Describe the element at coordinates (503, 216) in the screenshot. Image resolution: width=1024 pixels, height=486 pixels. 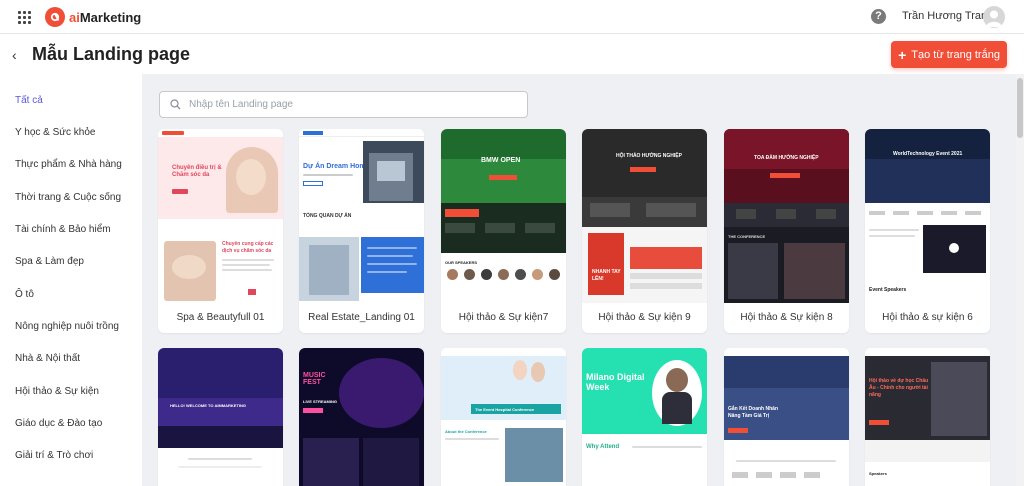
I see `template-thumbnail: BMW OPEN OUR SPEAKERS` at that location.